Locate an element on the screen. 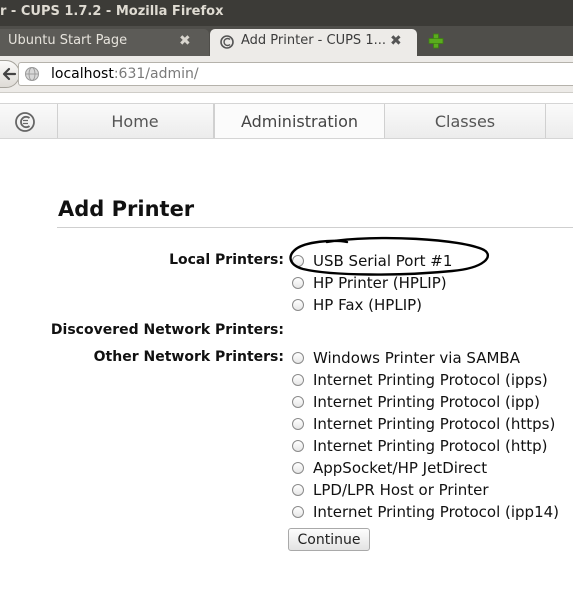  tab-label: Ubuntu Start Page is located at coordinates (68, 40).